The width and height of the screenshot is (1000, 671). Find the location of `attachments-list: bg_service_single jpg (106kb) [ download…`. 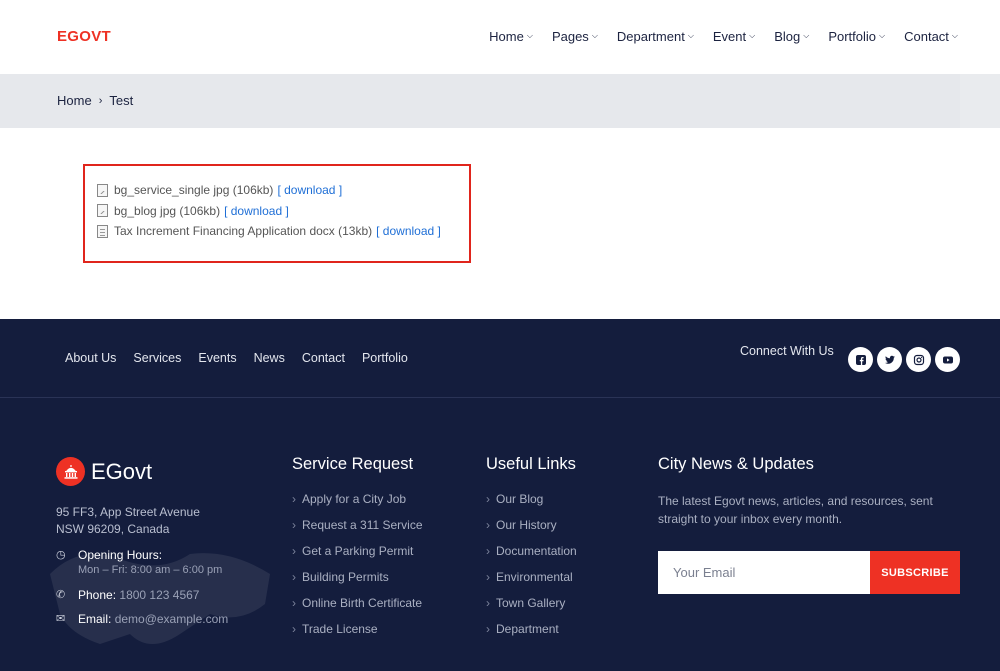

attachments-list: bg_service_single jpg (106kb) [ download… is located at coordinates (269, 211).